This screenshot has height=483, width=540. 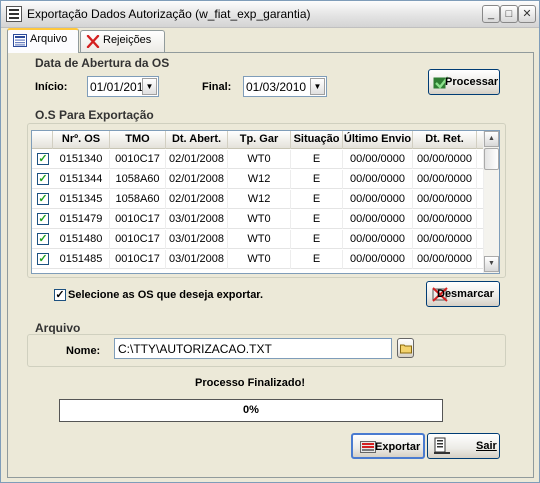 I want to click on processar-button: Processar, so click(x=464, y=82).